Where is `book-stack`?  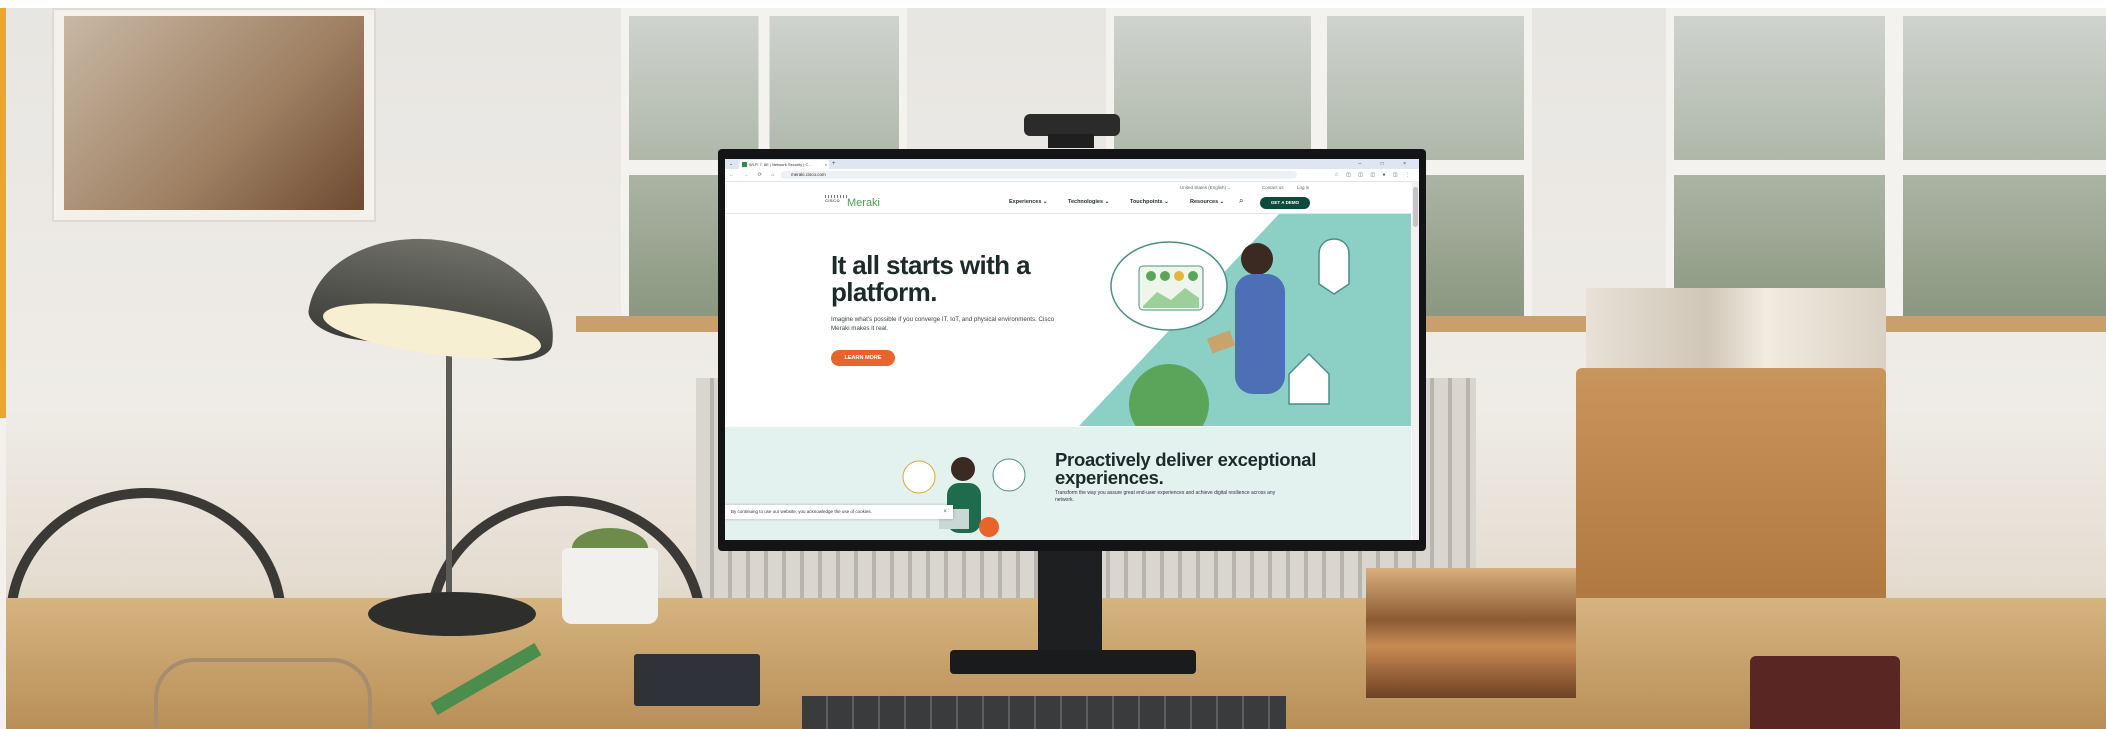
book-stack is located at coordinates (1471, 633).